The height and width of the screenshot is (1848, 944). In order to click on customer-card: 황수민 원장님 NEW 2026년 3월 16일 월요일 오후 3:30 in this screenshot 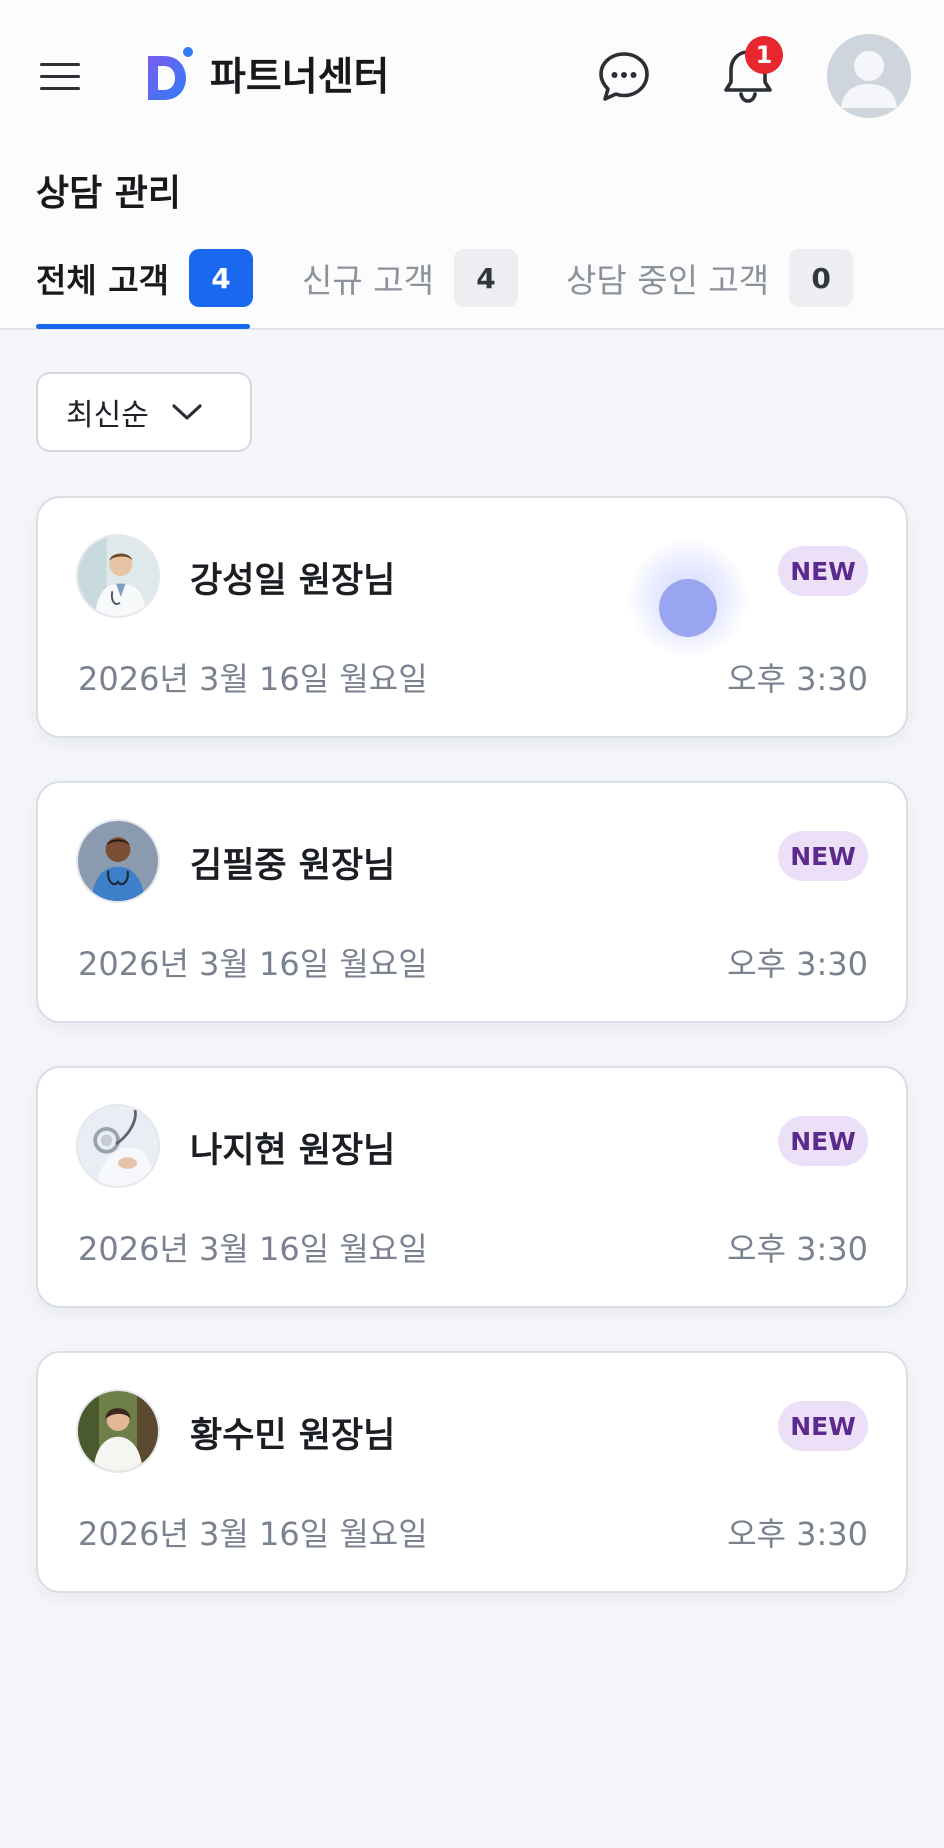, I will do `click(472, 1472)`.